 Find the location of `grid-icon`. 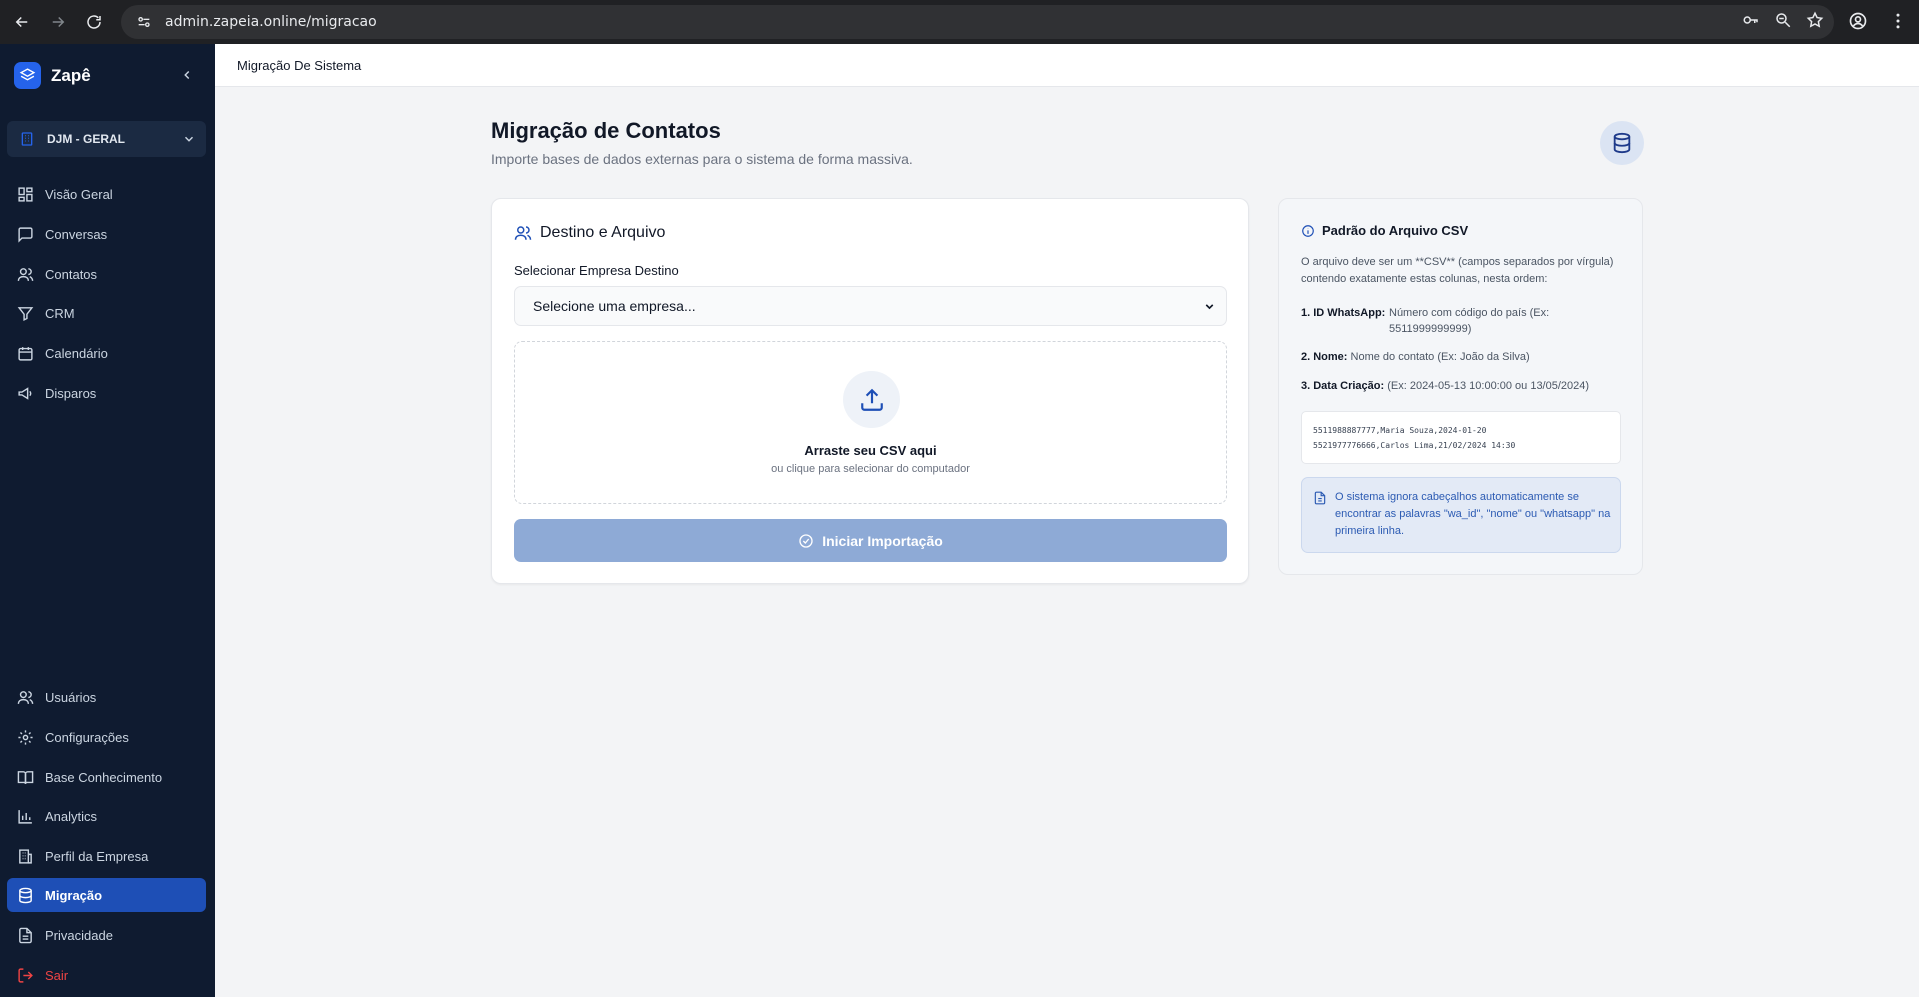

grid-icon is located at coordinates (25, 194).